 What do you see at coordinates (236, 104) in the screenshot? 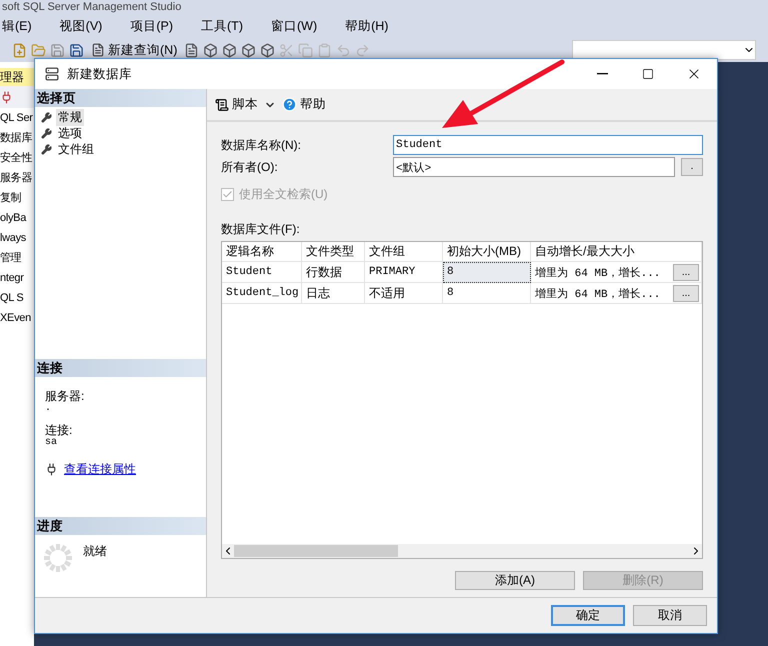
I see `script-button: 脚本` at bounding box center [236, 104].